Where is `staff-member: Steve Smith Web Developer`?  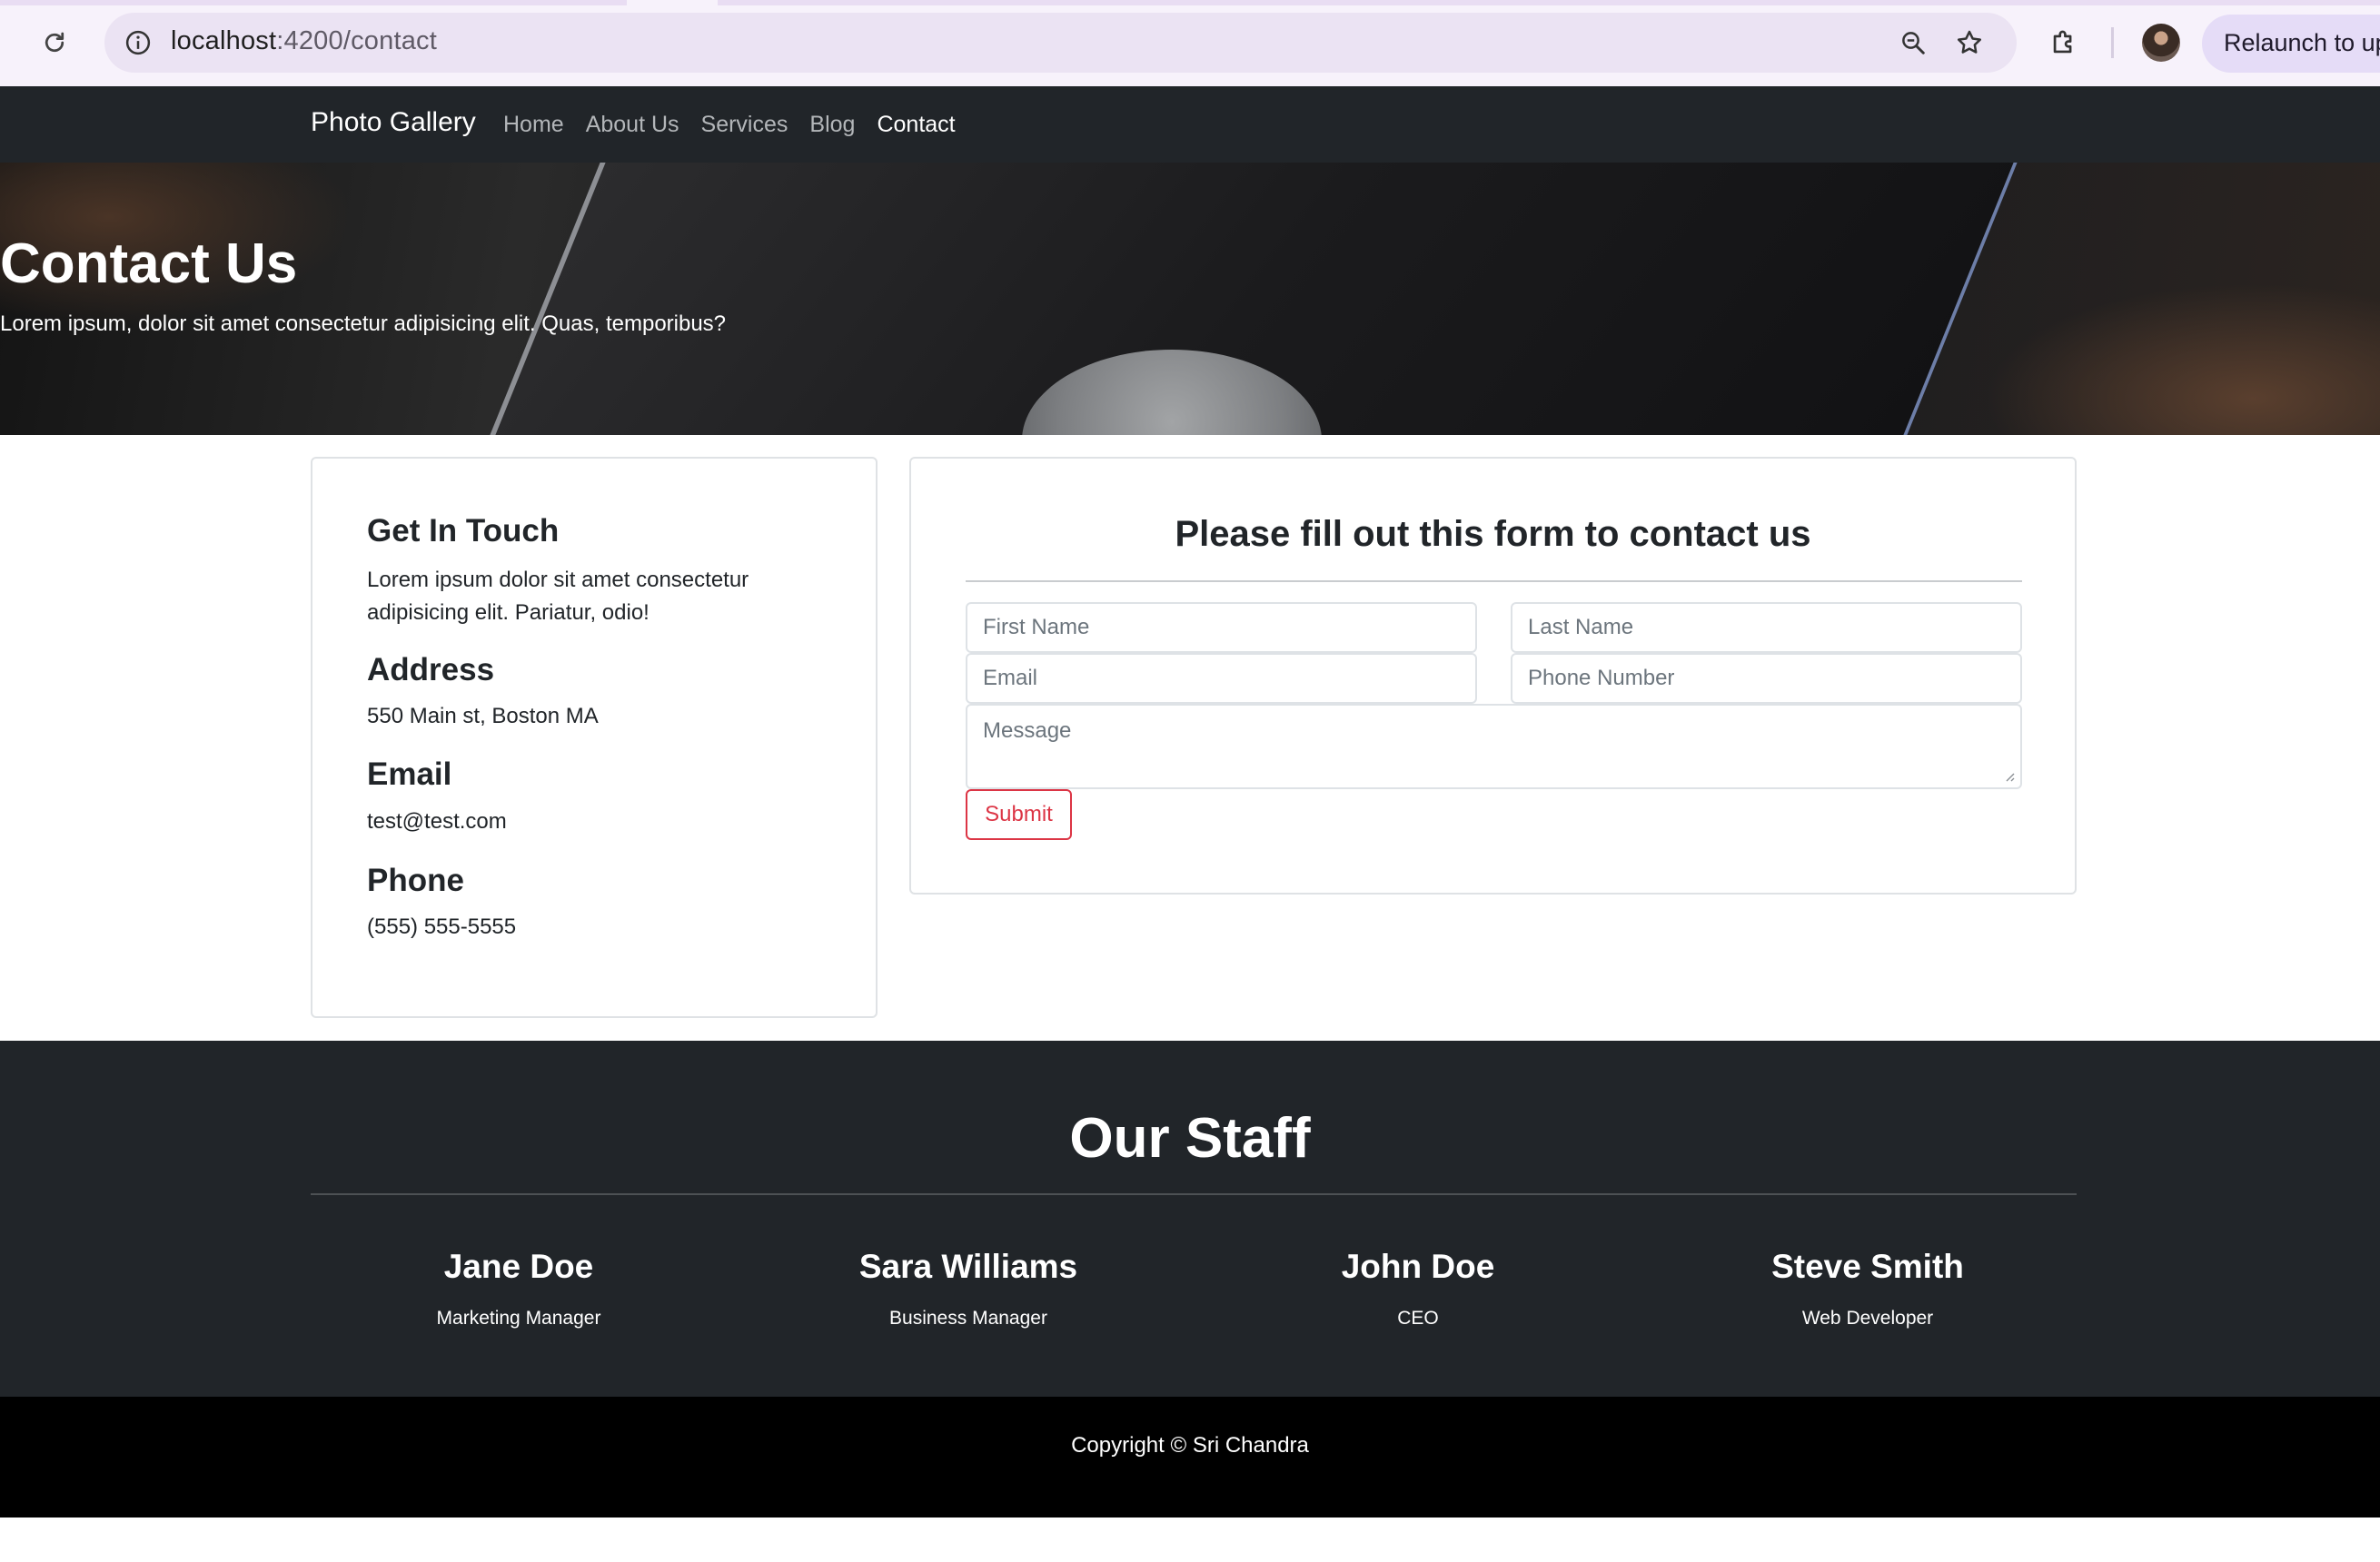 staff-member: Steve Smith Web Developer is located at coordinates (1867, 1289).